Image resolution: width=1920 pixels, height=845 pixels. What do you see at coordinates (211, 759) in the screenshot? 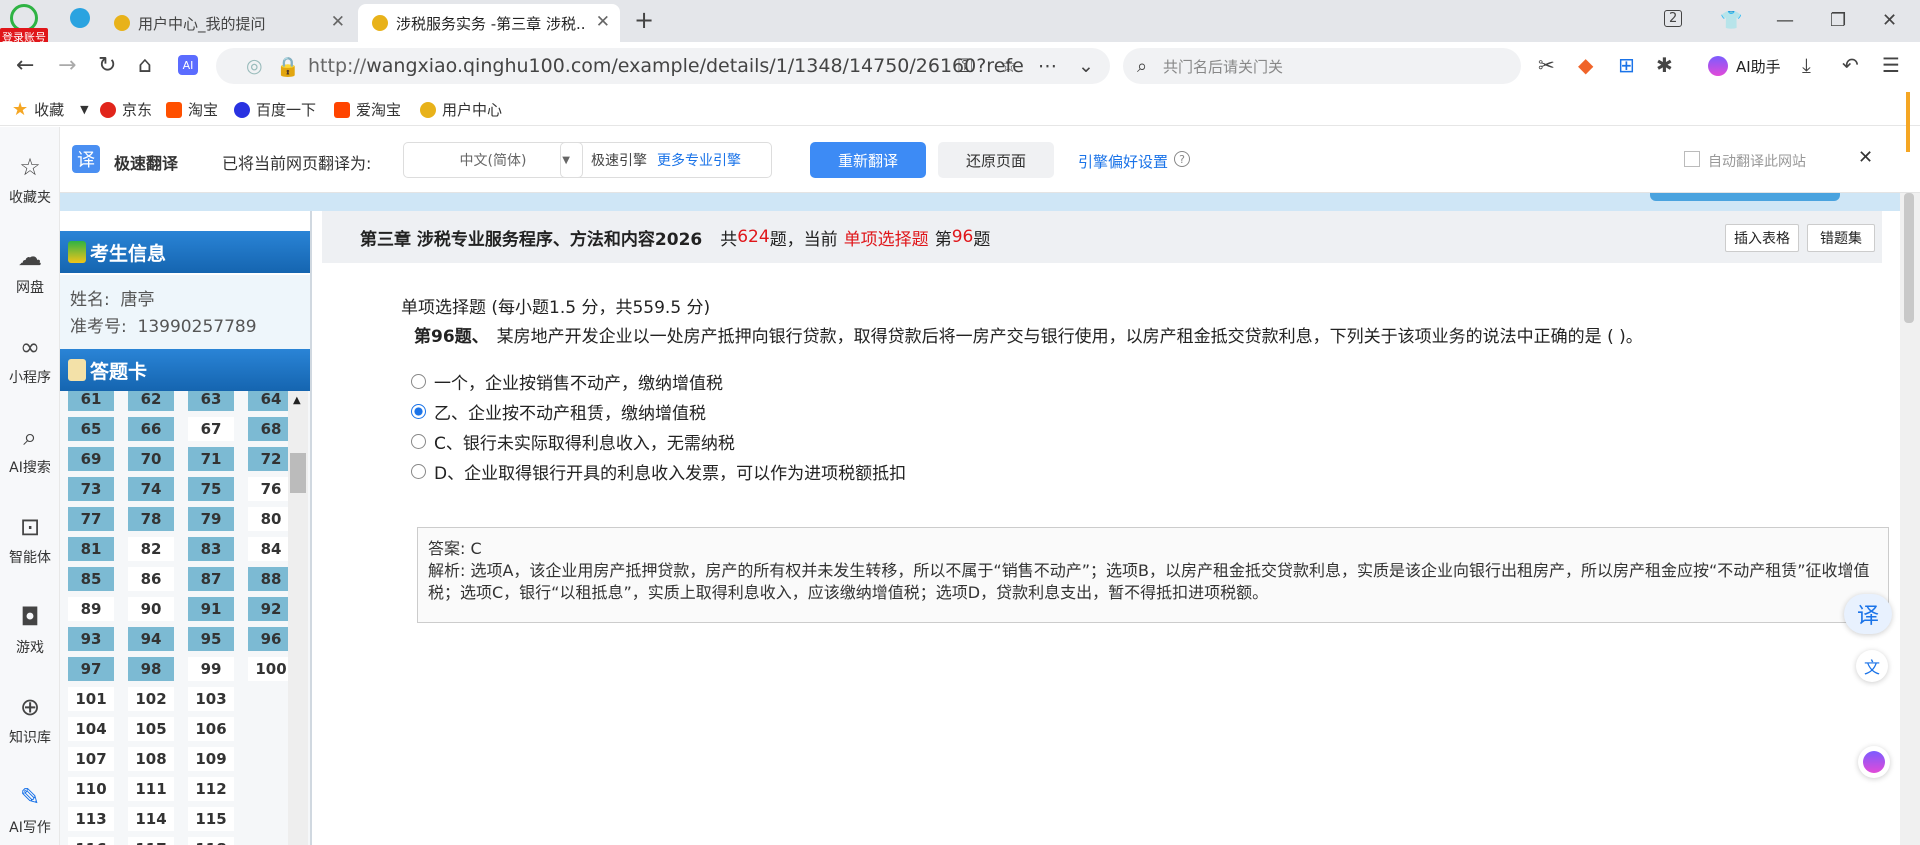
I see `answer-card-cell: 109` at bounding box center [211, 759].